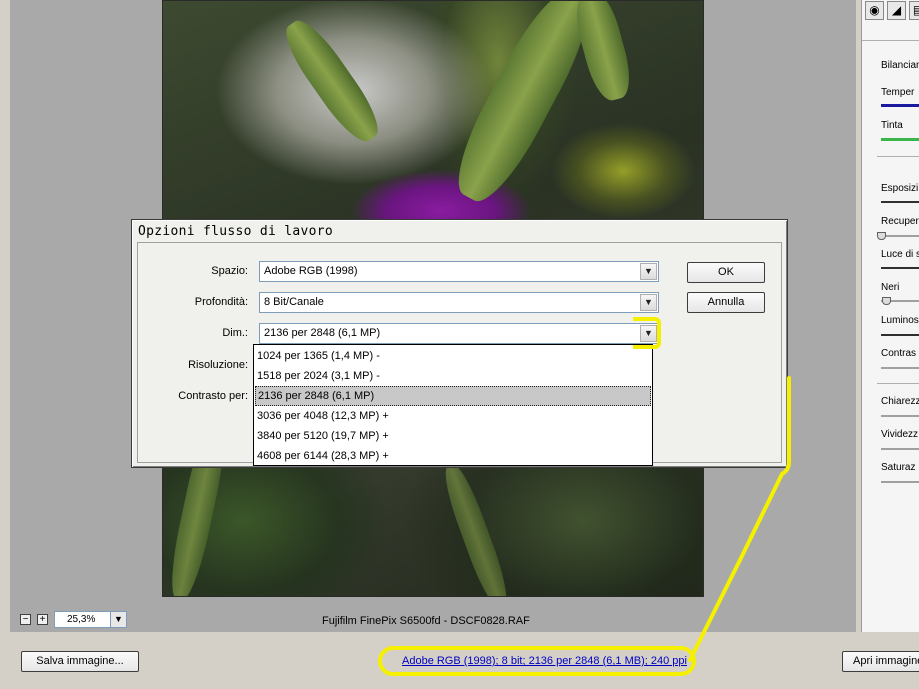 This screenshot has width=919, height=689. I want to click on open-image-button: Apri immagine, so click(880, 661).